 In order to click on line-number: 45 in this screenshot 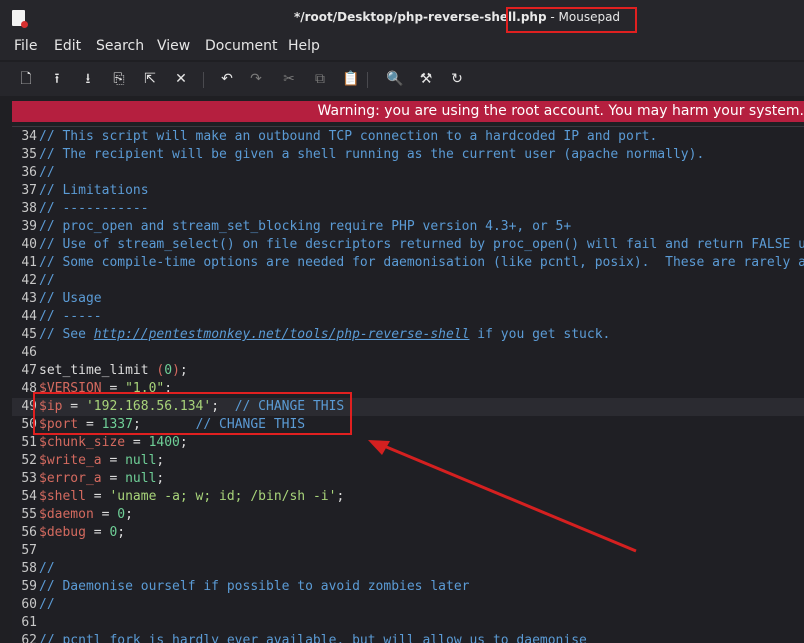, I will do `click(29, 334)`.